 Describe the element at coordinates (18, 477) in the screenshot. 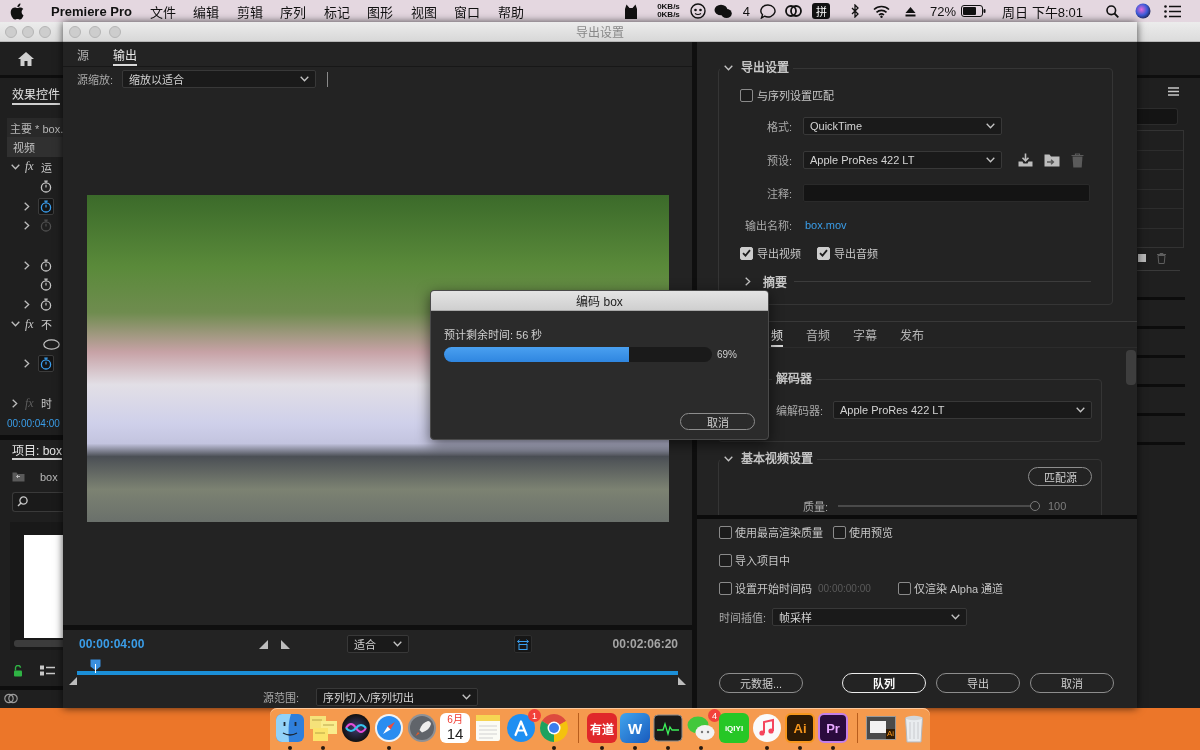

I see `folder-icon` at that location.